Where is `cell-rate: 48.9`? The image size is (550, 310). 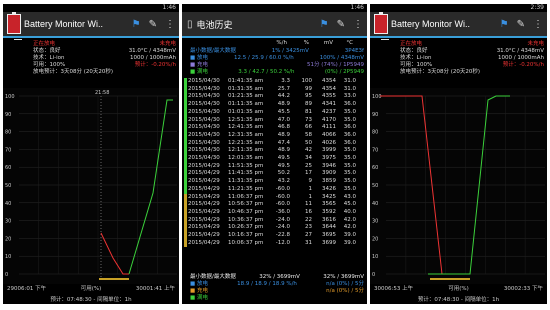 cell-rate: 48.9 is located at coordinates (283, 134).